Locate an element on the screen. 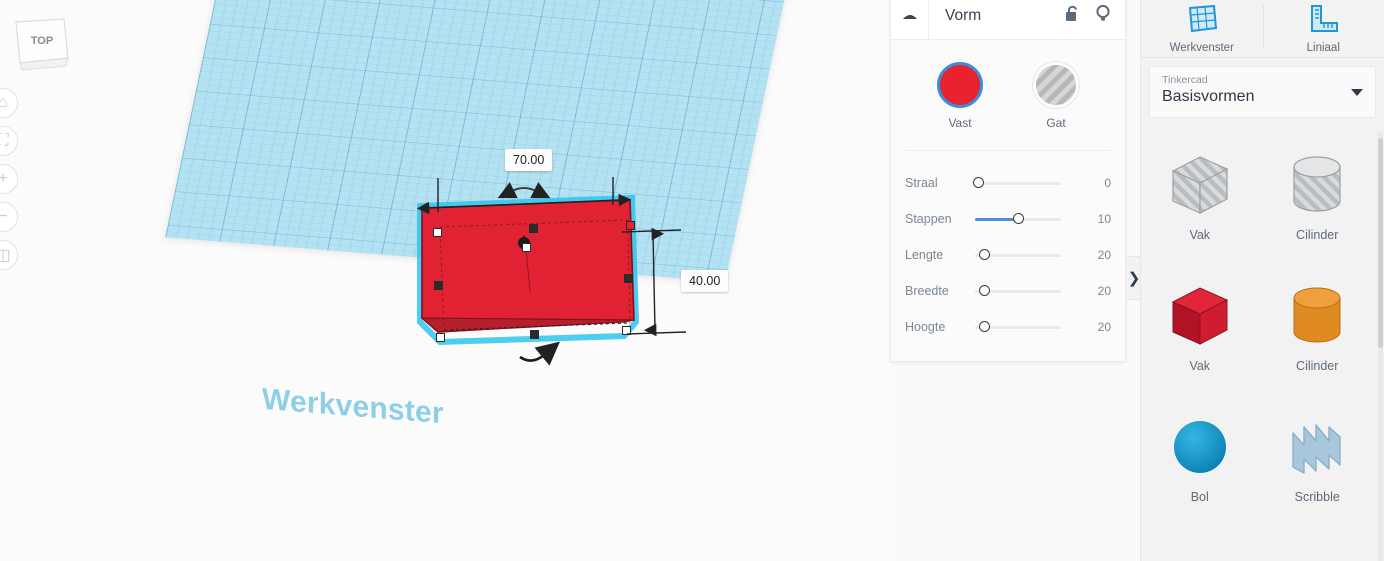 This screenshot has height=561, width=1384. library-item-bol: Bol is located at coordinates (1200, 464).